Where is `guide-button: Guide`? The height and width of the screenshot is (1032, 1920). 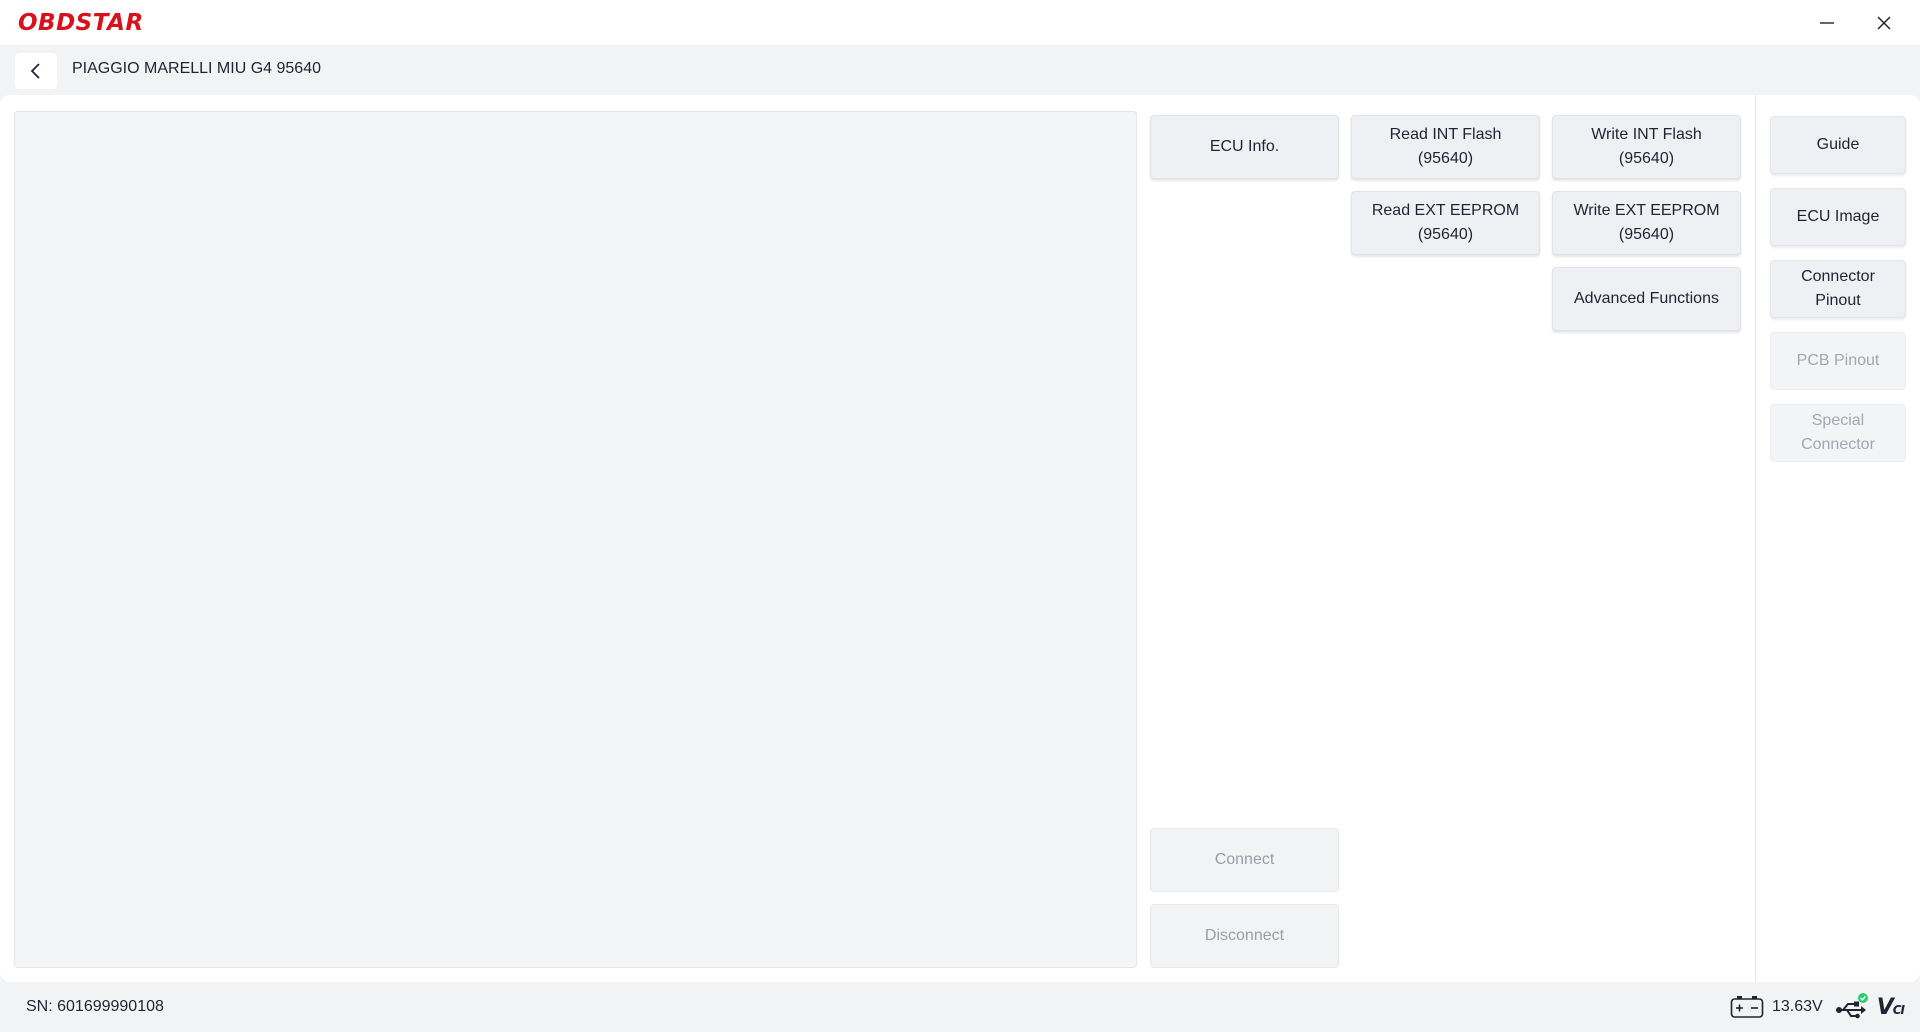 guide-button: Guide is located at coordinates (1838, 145).